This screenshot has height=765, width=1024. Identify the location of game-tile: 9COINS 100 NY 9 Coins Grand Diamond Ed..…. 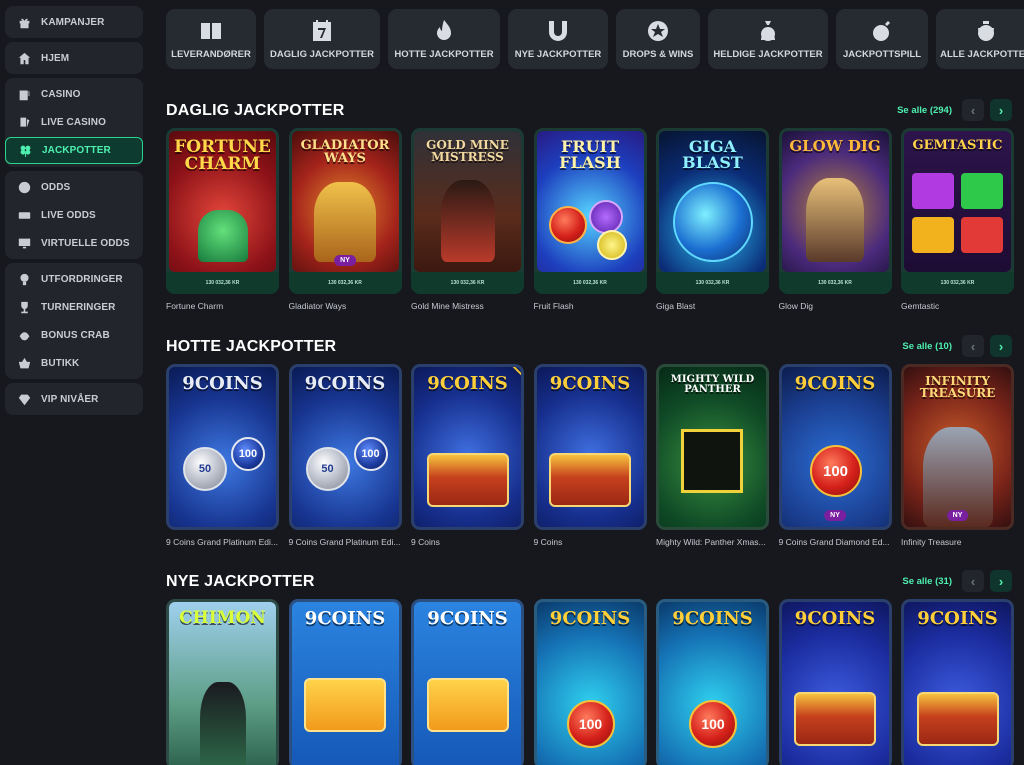
(835, 455).